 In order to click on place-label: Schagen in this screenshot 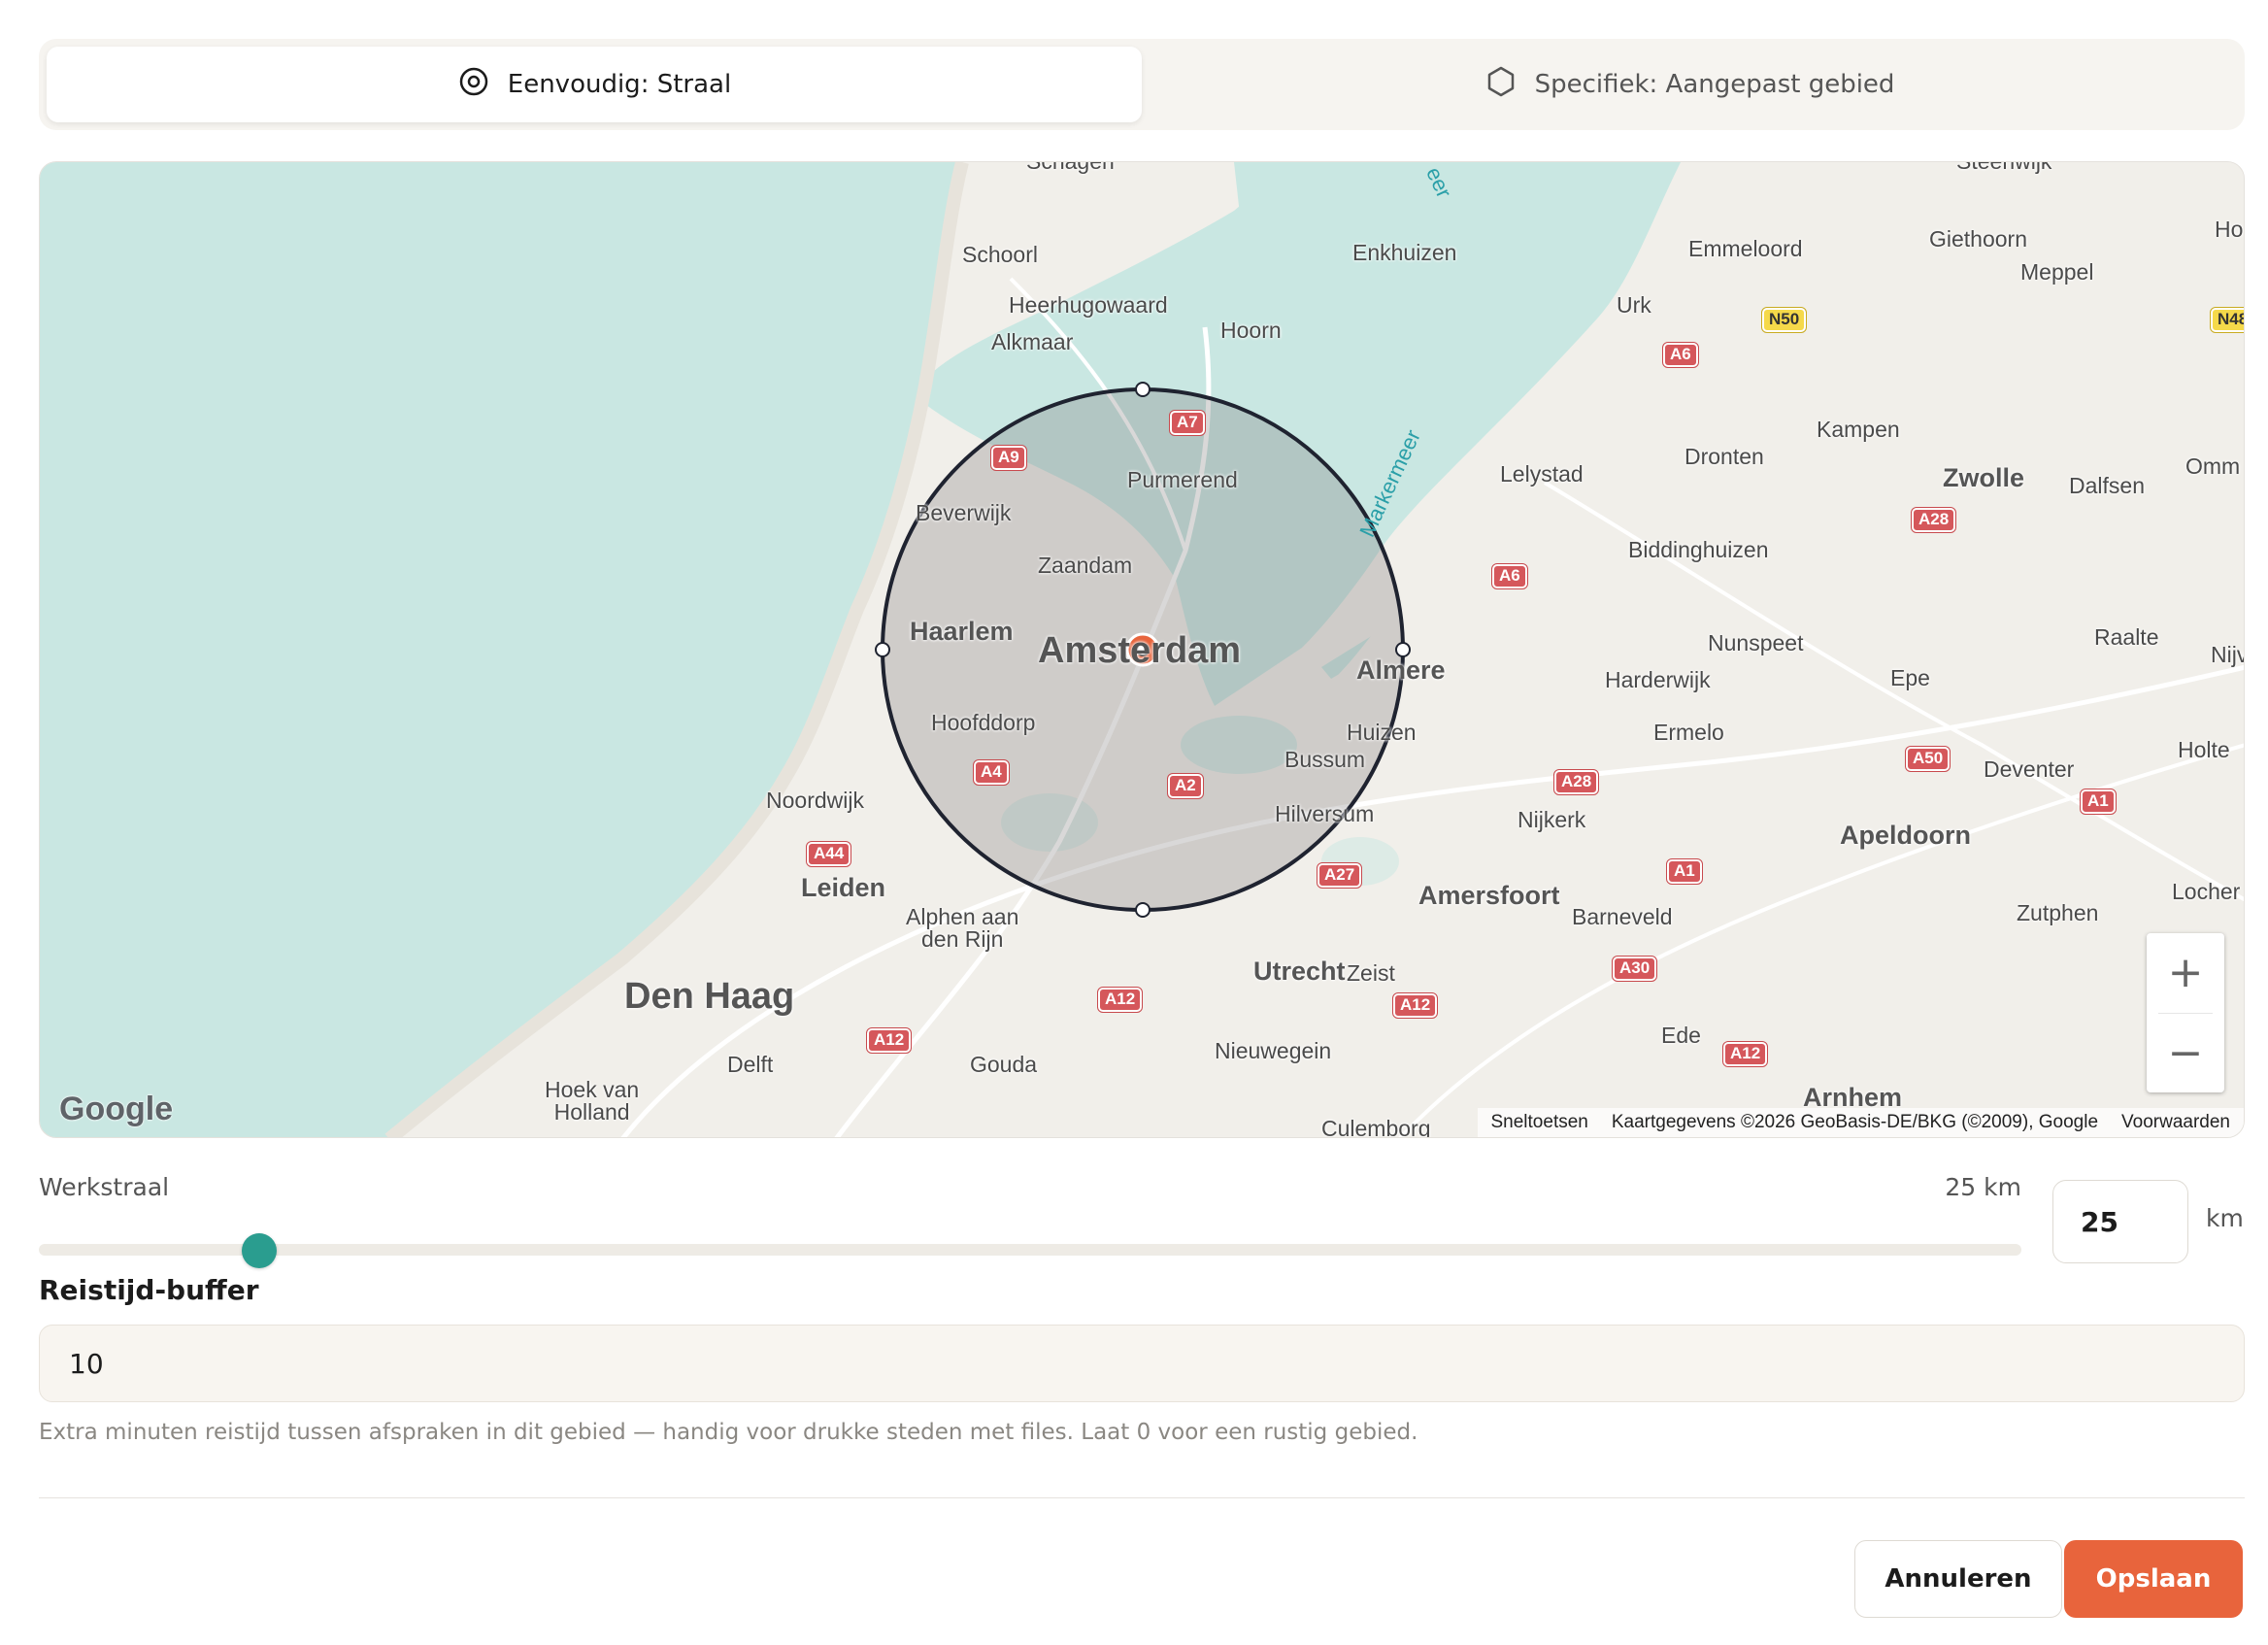, I will do `click(1070, 167)`.